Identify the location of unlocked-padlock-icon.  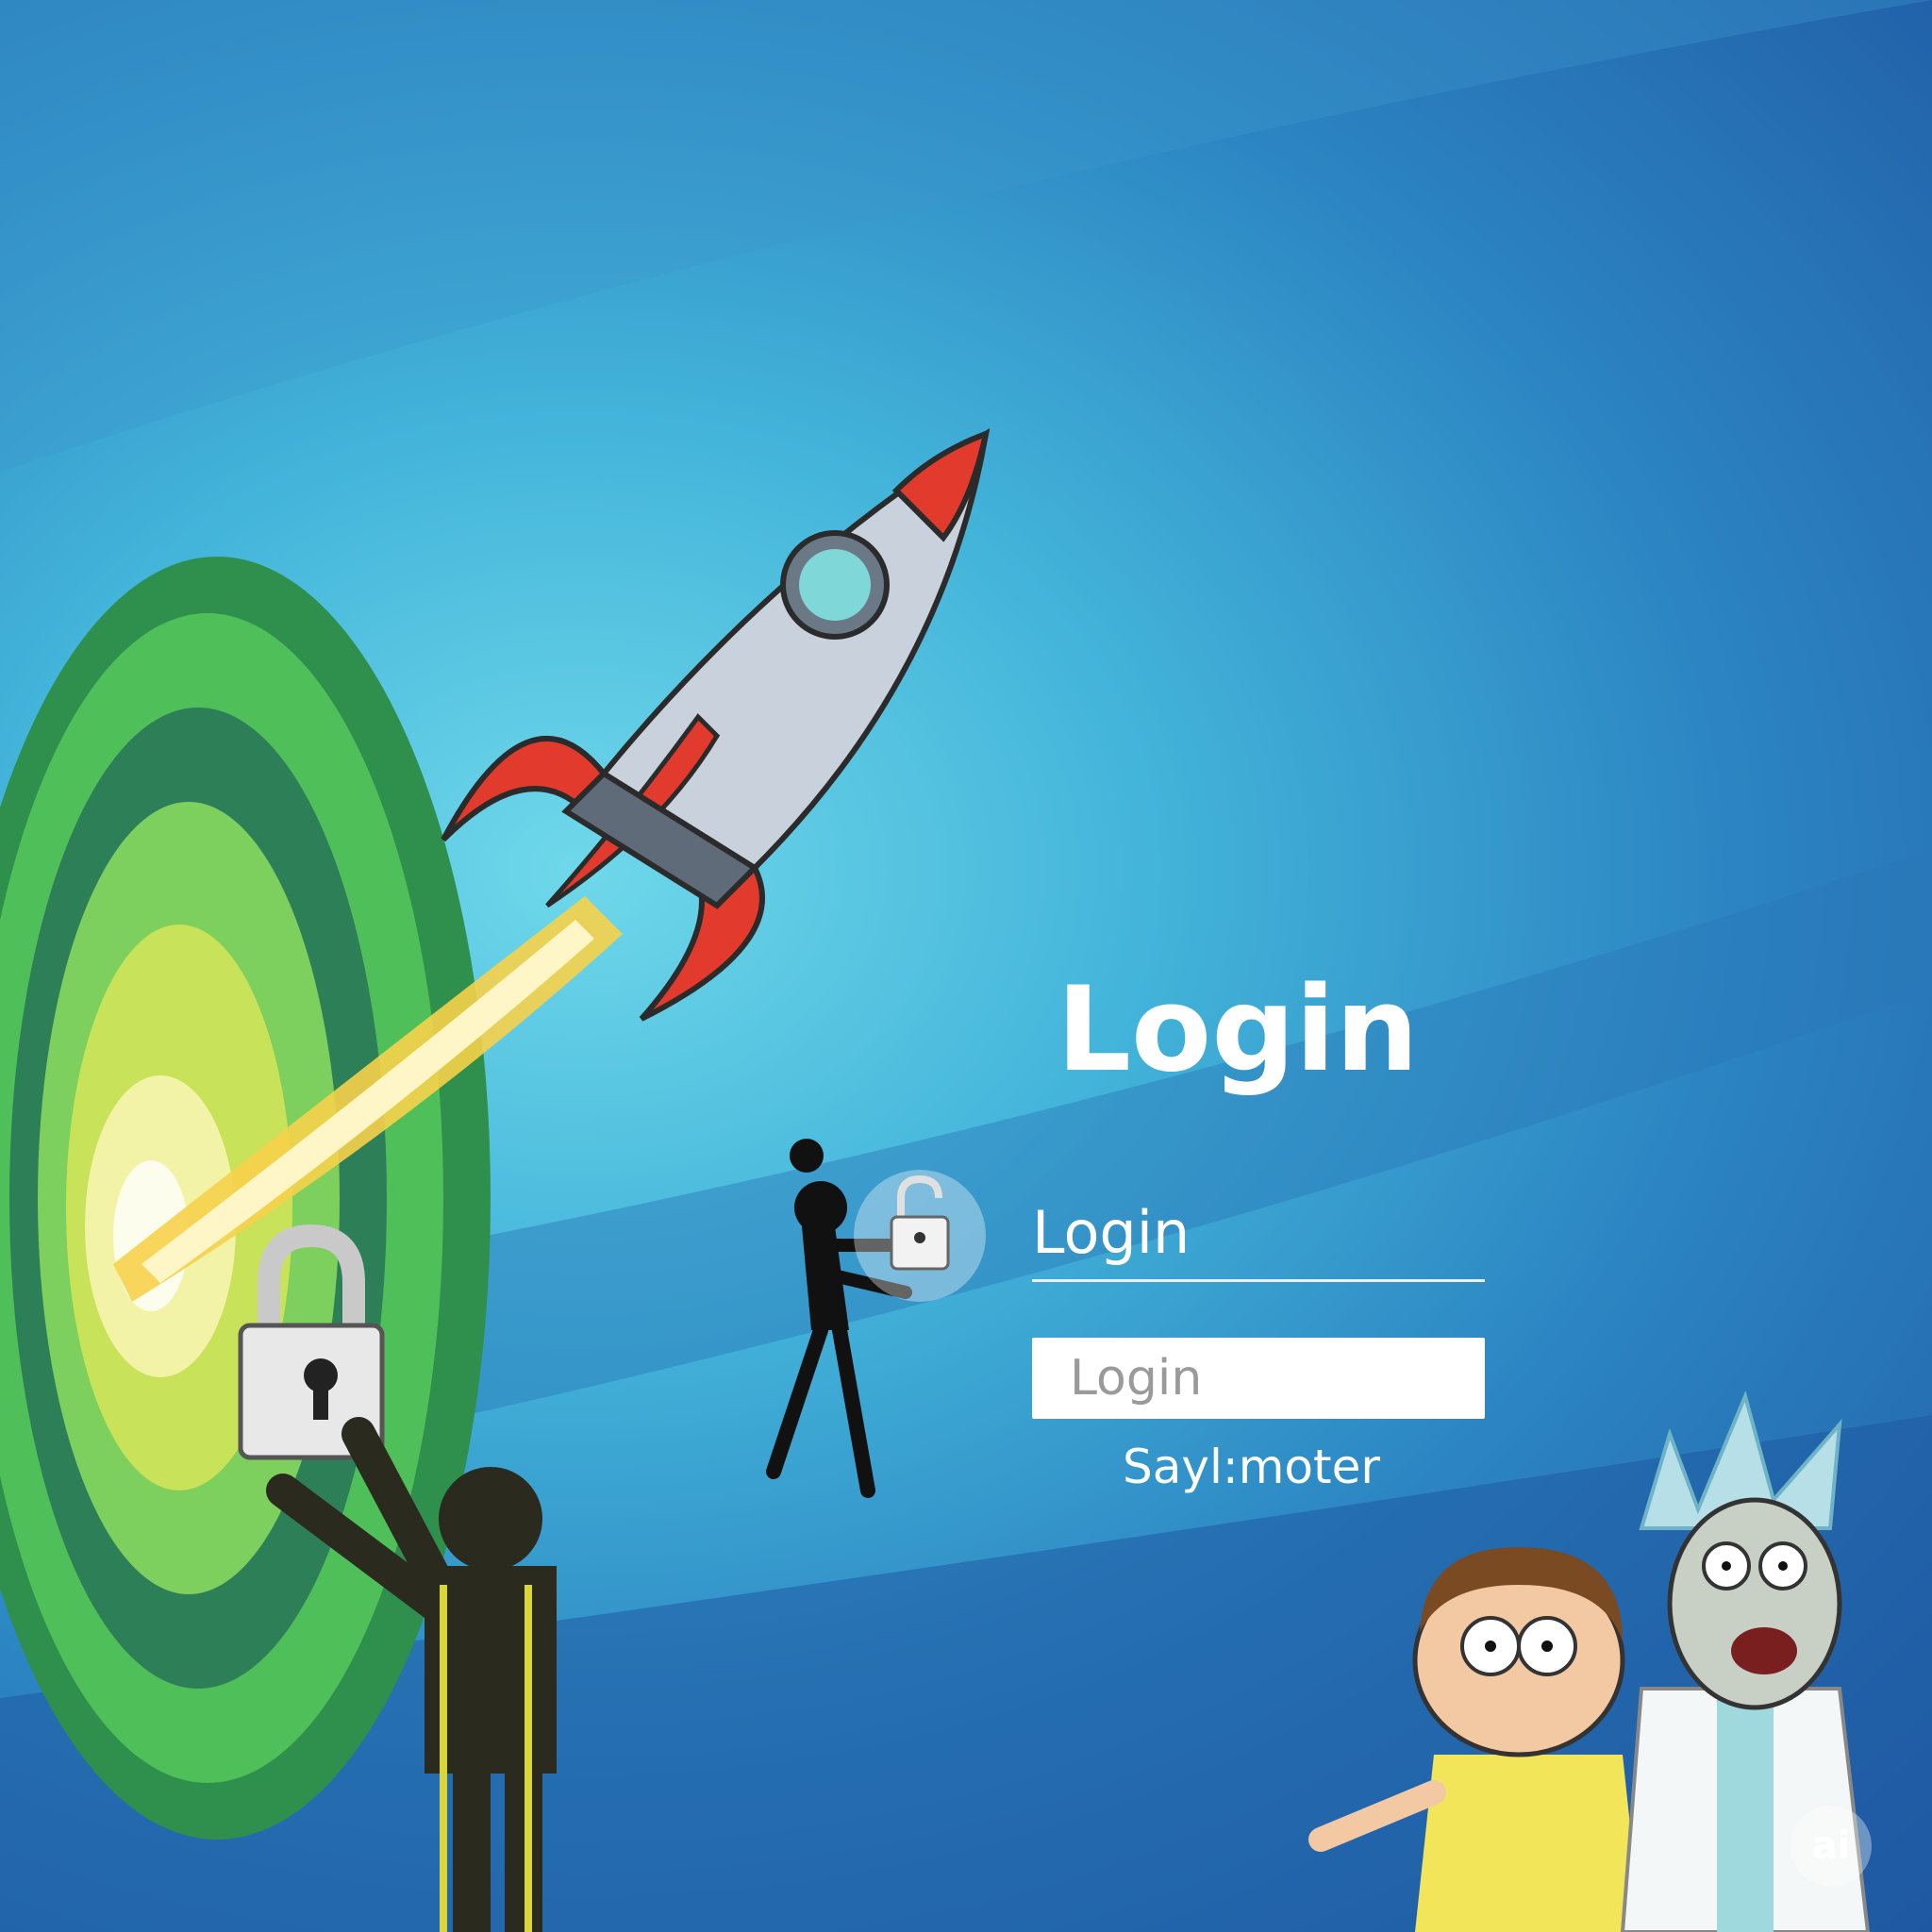
(920, 1236).